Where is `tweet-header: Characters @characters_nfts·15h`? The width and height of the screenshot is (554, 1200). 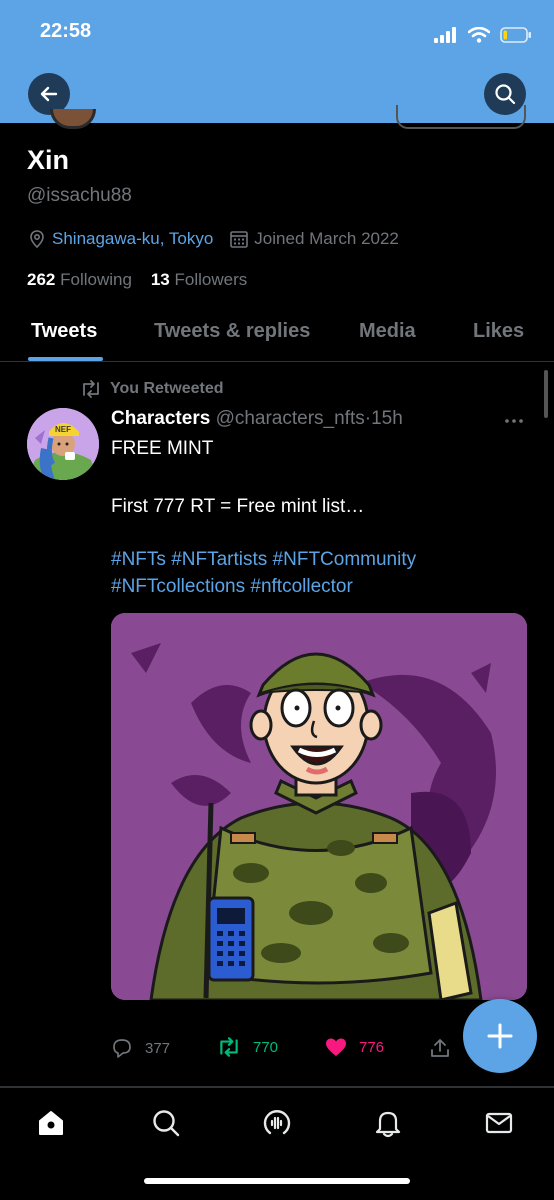 tweet-header: Characters @characters_nfts·15h is located at coordinates (257, 419).